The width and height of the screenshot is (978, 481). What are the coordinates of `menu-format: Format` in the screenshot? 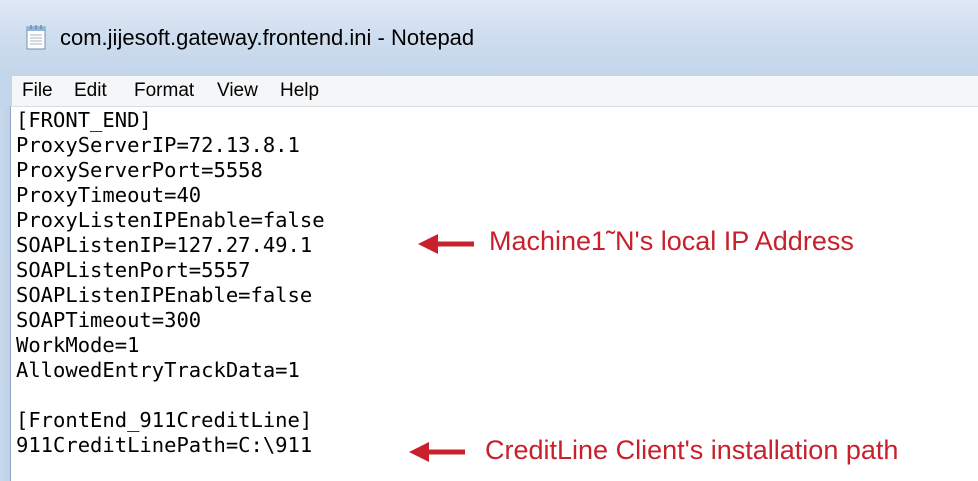 It's located at (164, 91).